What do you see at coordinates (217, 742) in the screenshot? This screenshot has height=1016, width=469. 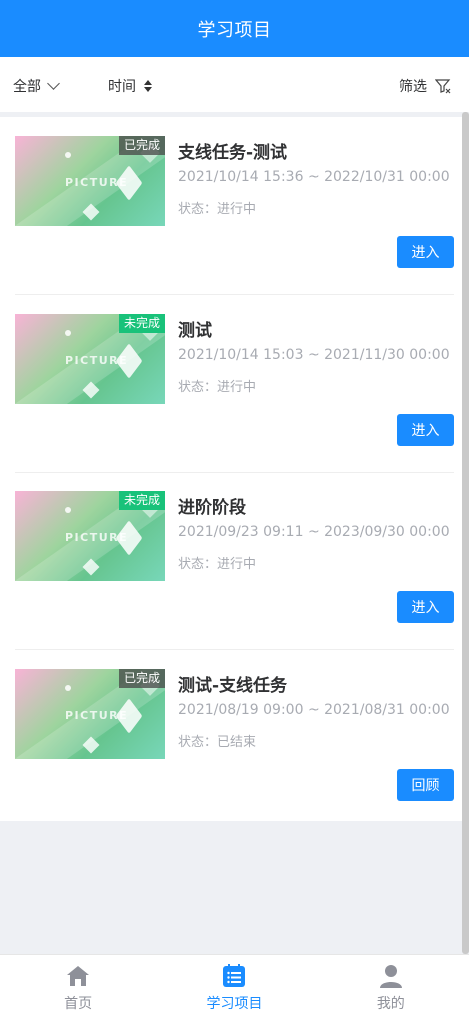 I see `project-status: 状态：已结束` at bounding box center [217, 742].